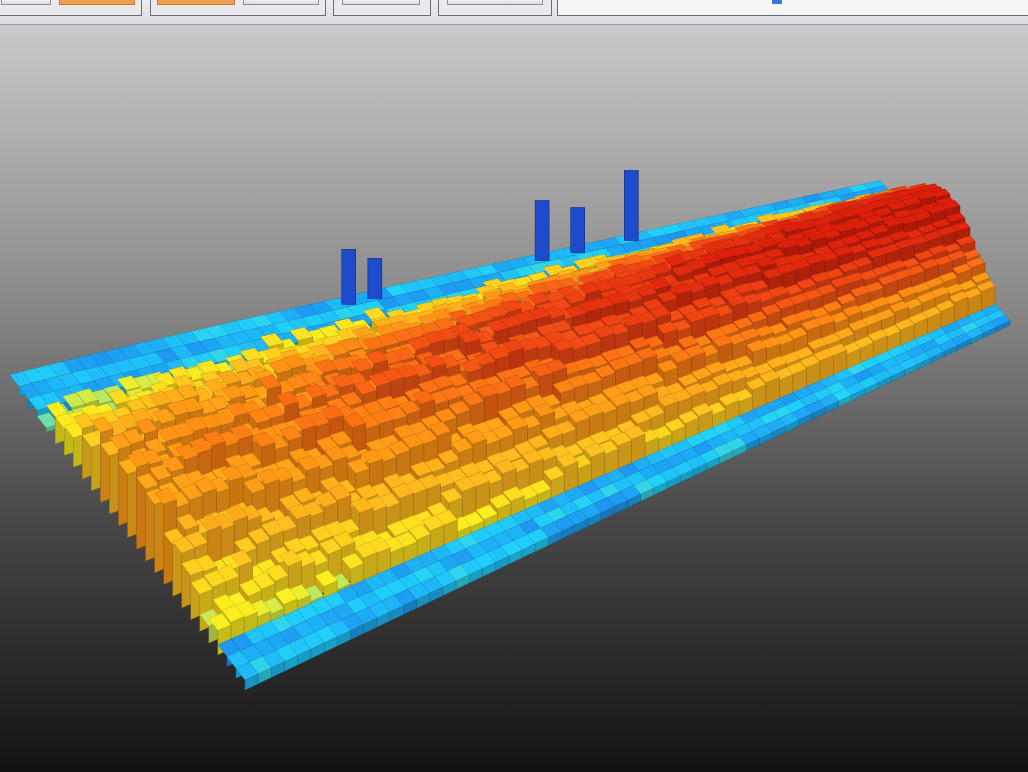 The height and width of the screenshot is (772, 1028). I want to click on tool-b-button, so click(495, 2).